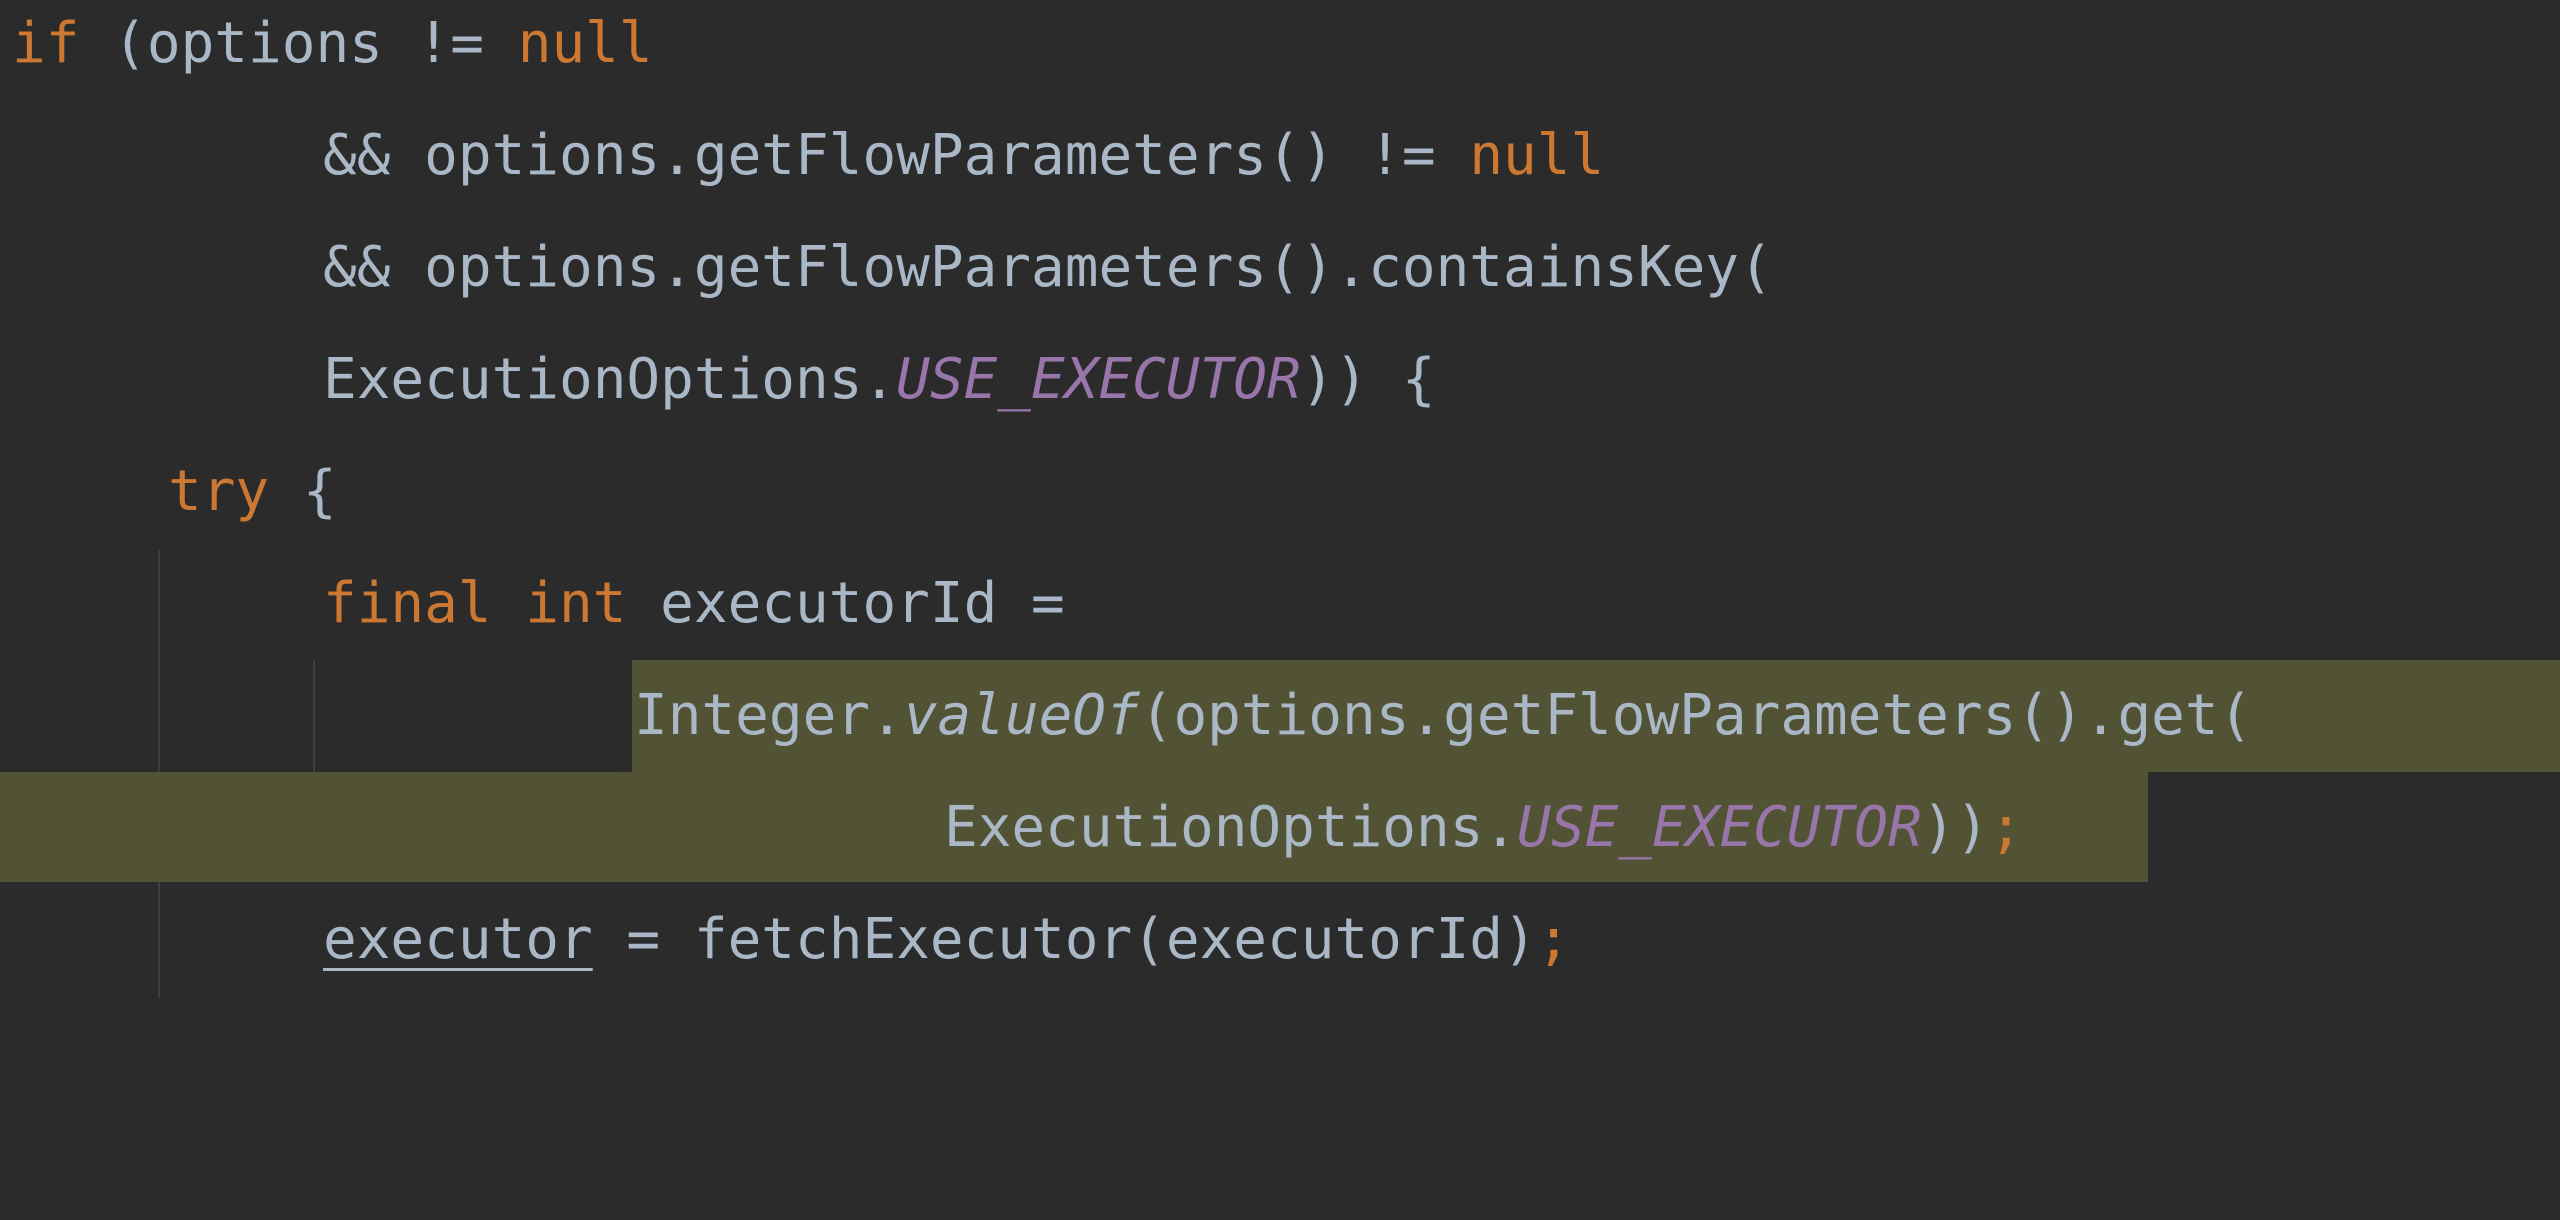 Image resolution: width=2560 pixels, height=1220 pixels. I want to click on code-line: ExecutionOptions.USE_EXECUTOR)) {, so click(1280, 380).